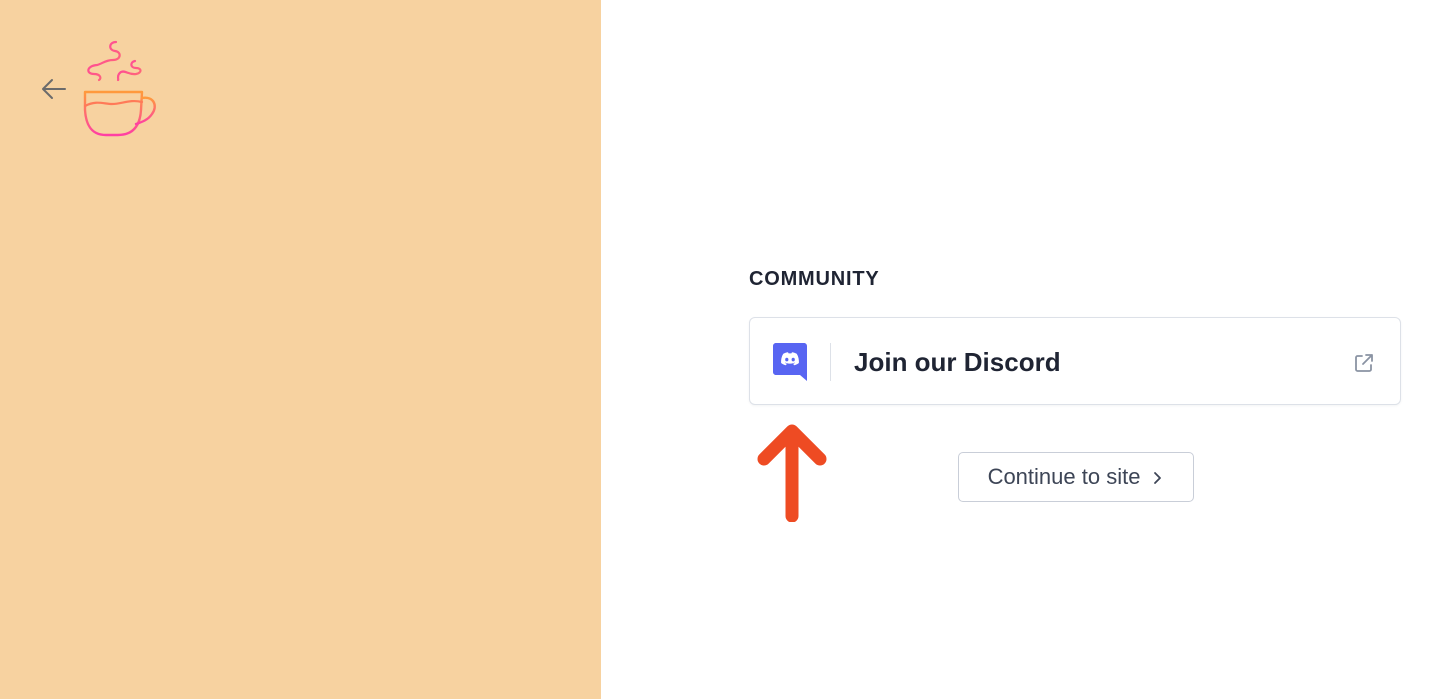 The width and height of the screenshot is (1440, 699). What do you see at coordinates (830, 362) in the screenshot?
I see `card-divider` at bounding box center [830, 362].